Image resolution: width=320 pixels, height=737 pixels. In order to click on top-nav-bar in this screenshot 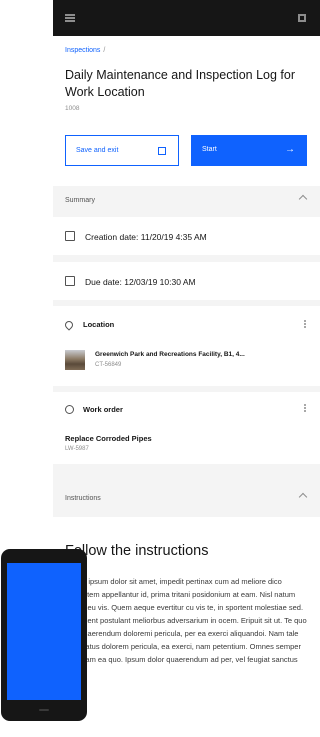, I will do `click(186, 18)`.